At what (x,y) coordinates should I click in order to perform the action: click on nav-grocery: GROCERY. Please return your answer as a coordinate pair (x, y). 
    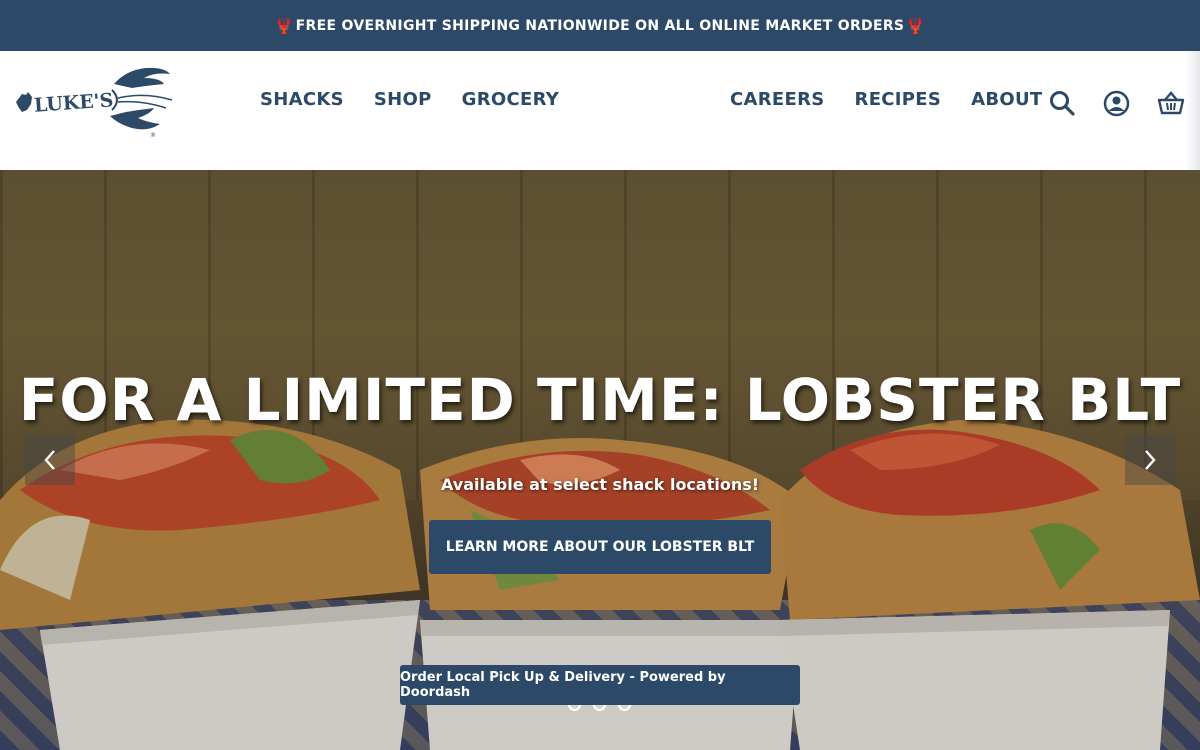
    Looking at the image, I should click on (510, 99).